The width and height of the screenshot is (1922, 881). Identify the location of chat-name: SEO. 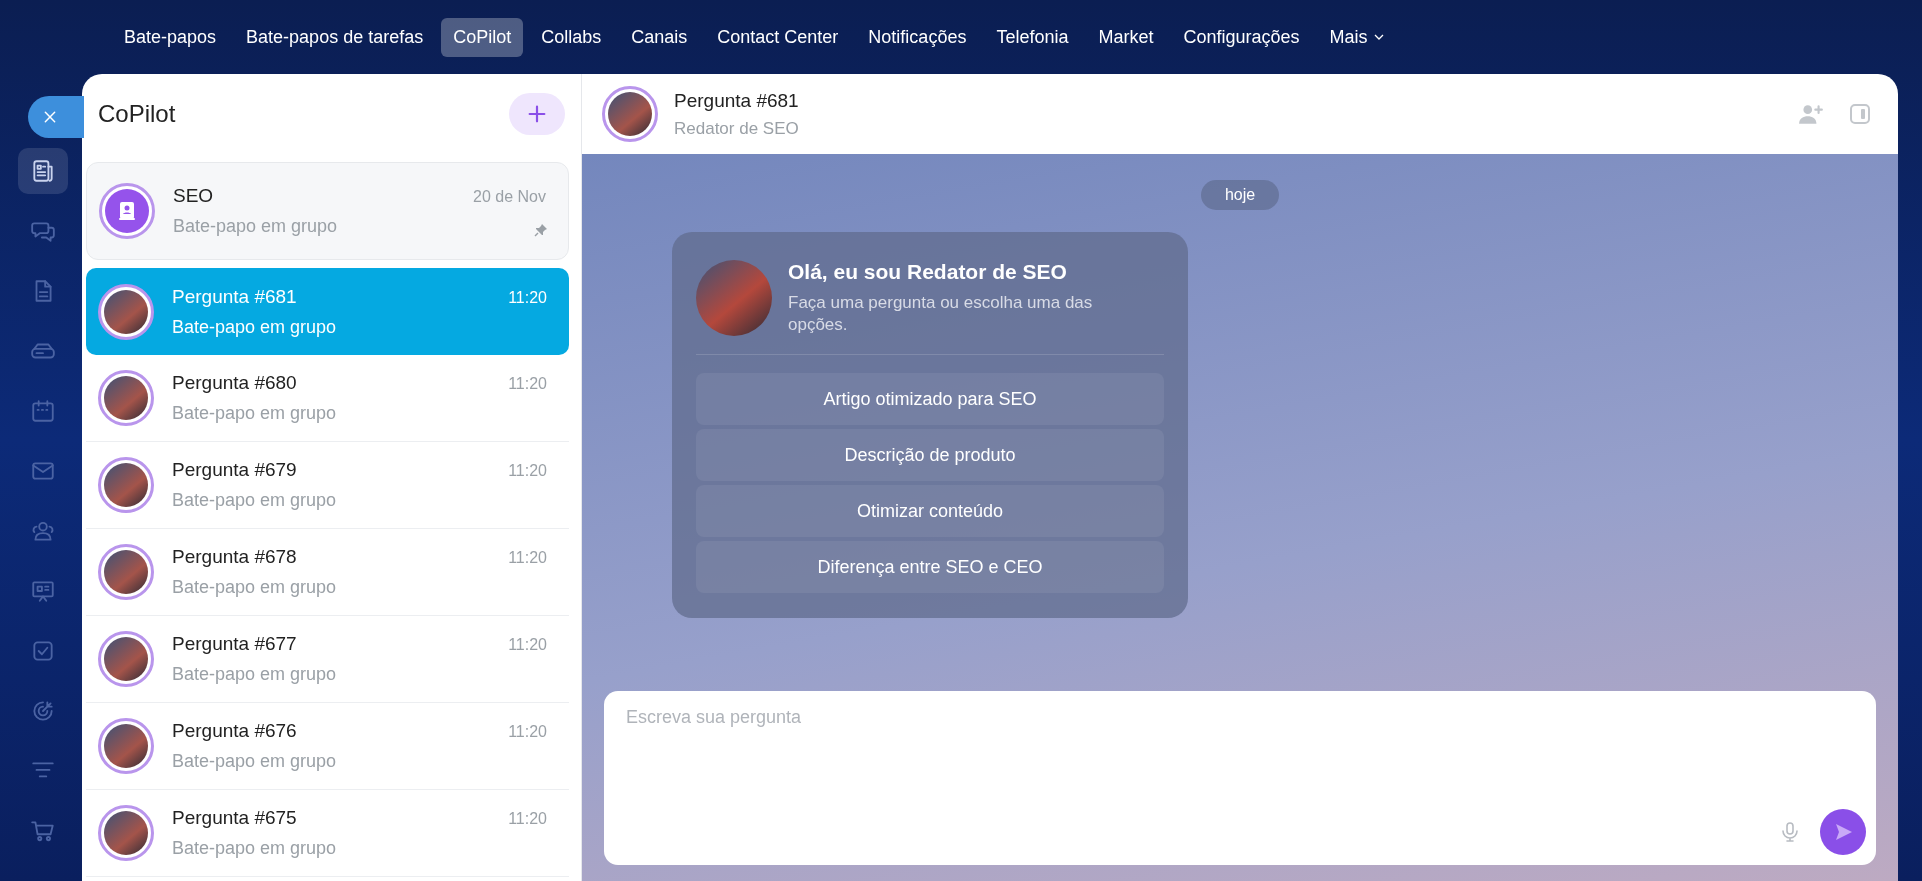
(193, 196).